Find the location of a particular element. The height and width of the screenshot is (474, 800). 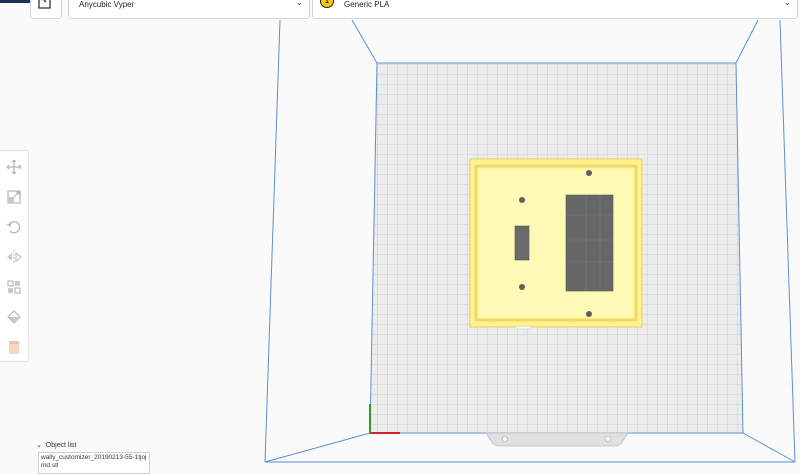

object-list-title: Object list is located at coordinates (61, 445).